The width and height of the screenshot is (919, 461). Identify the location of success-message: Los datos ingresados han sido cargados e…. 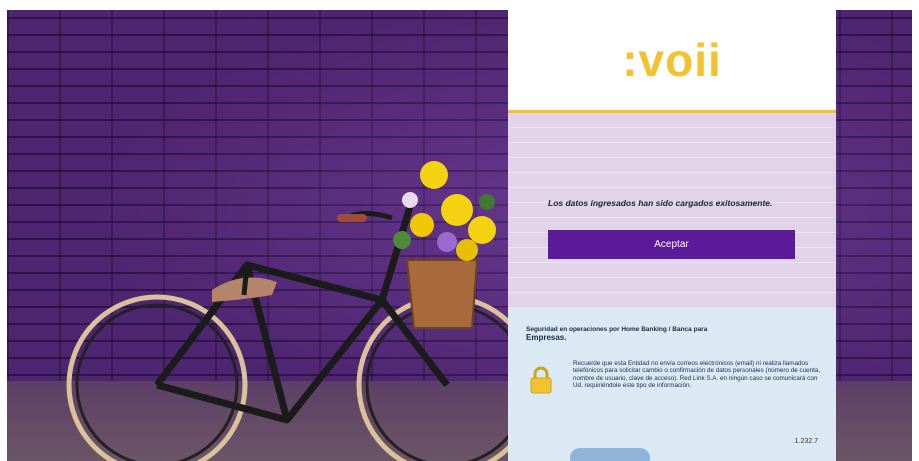
(660, 203).